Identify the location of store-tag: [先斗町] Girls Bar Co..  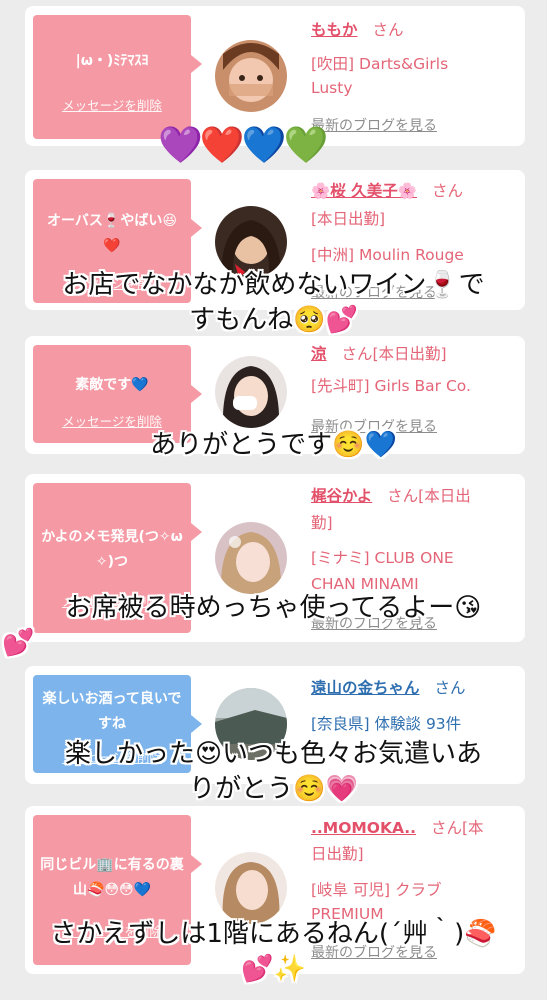
(391, 386).